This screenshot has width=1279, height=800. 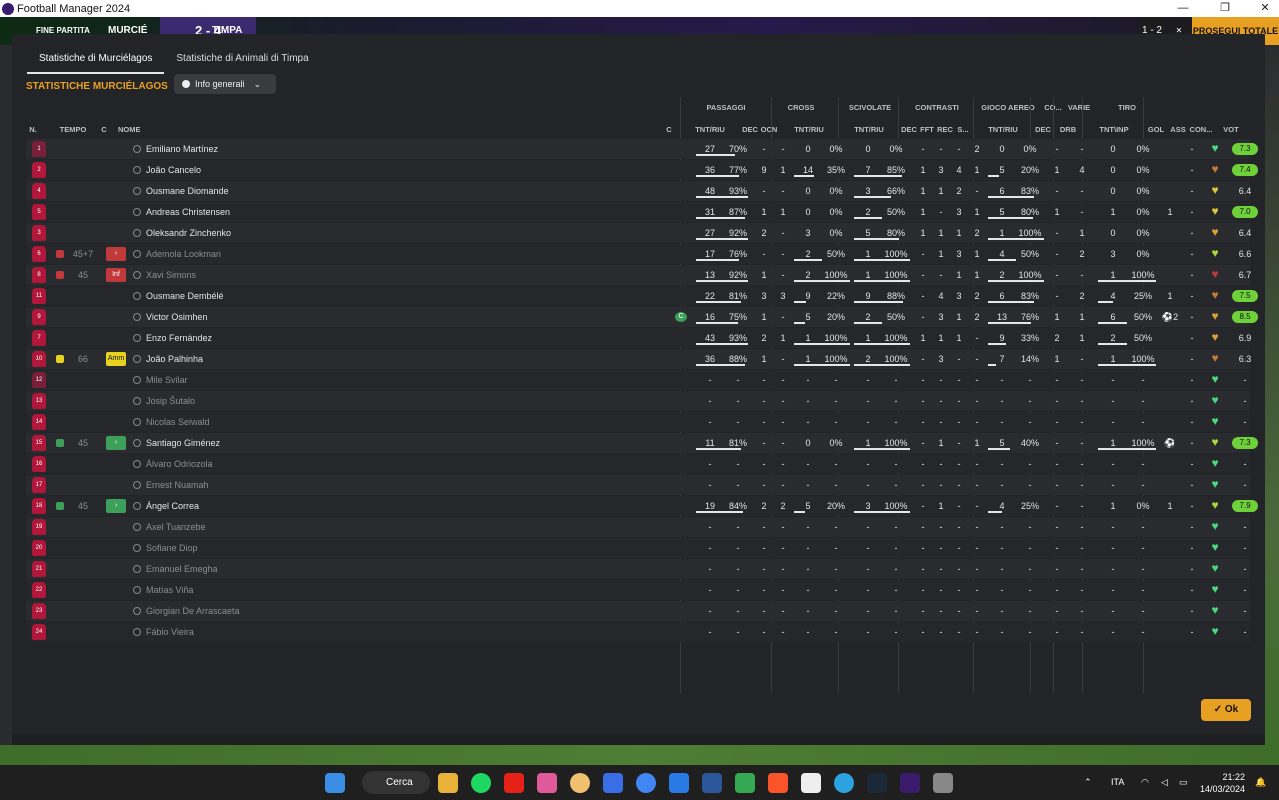 I want to click on column-header-nome: NOME, so click(x=148, y=129).